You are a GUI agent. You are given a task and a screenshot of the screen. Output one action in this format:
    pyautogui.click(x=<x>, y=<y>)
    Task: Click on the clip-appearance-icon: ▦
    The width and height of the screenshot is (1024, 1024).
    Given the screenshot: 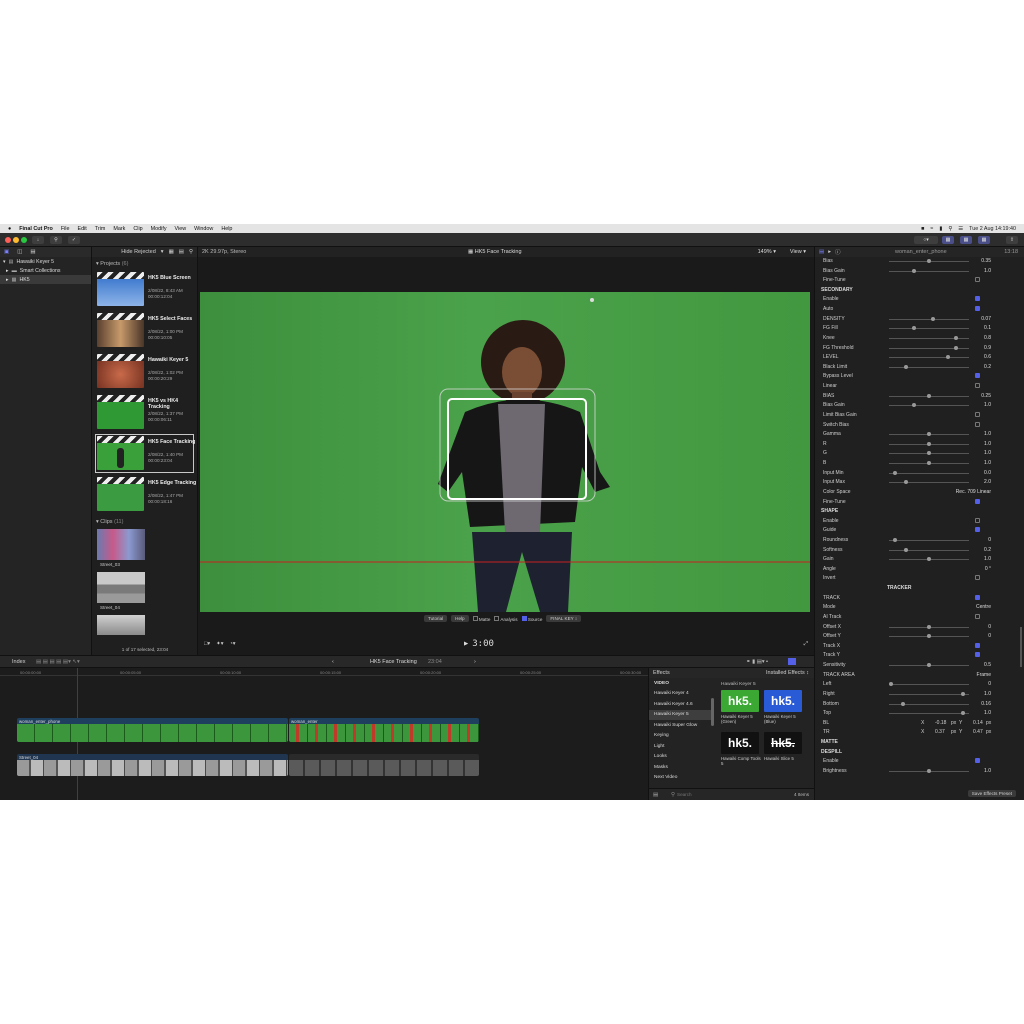 What is the action you would take?
    pyautogui.click(x=171, y=252)
    